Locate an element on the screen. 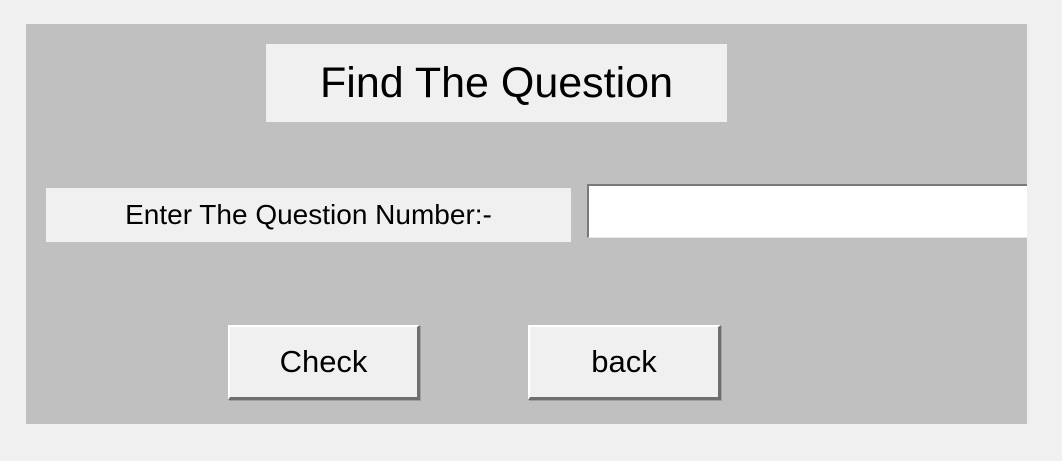 Image resolution: width=1062 pixels, height=461 pixels. back-button: back is located at coordinates (624, 362).